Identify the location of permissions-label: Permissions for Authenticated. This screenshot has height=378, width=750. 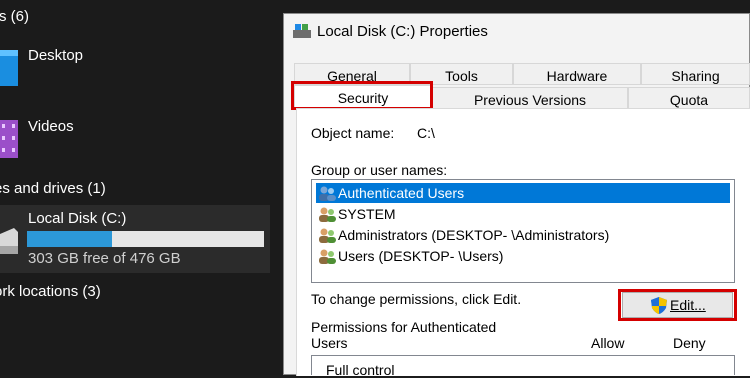
(404, 327).